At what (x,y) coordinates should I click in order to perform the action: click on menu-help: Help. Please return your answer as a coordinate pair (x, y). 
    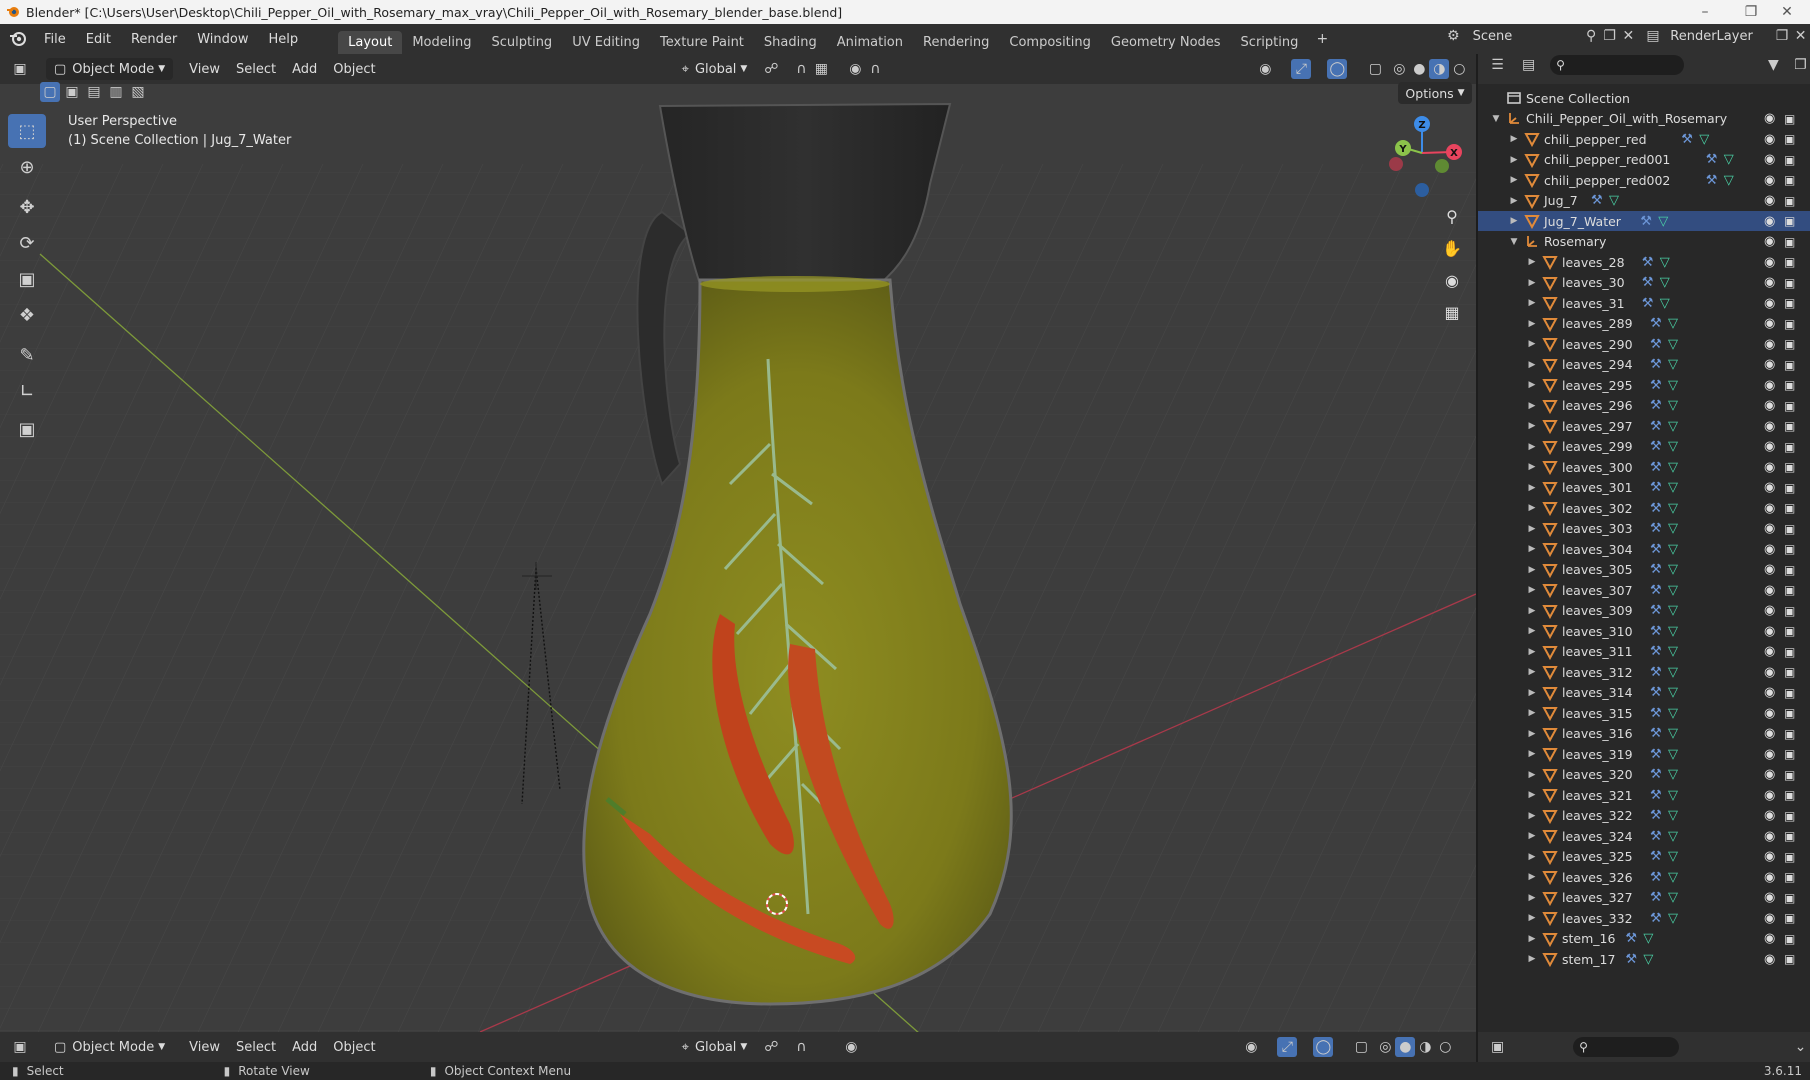
    Looking at the image, I should click on (284, 39).